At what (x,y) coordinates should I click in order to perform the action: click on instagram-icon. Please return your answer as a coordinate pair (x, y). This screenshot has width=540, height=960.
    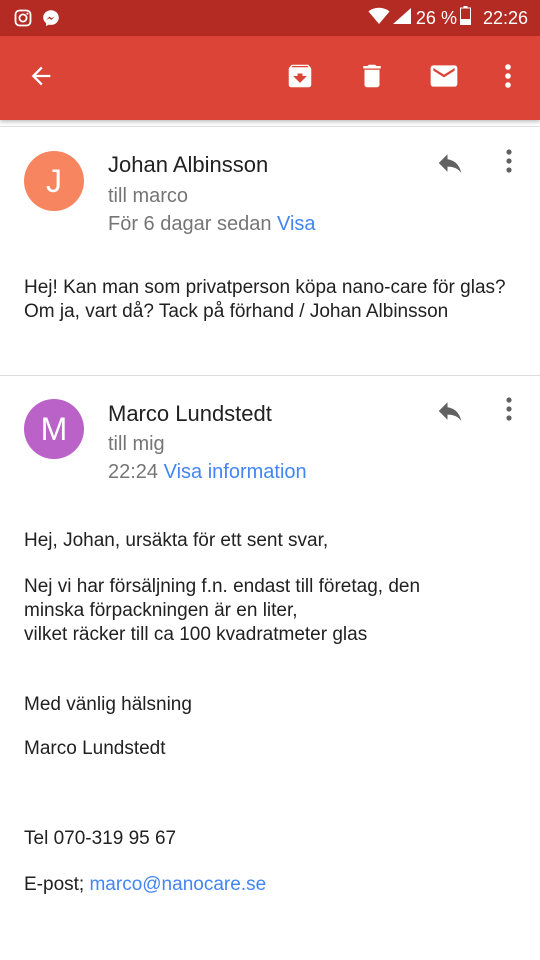
    Looking at the image, I should click on (23, 20).